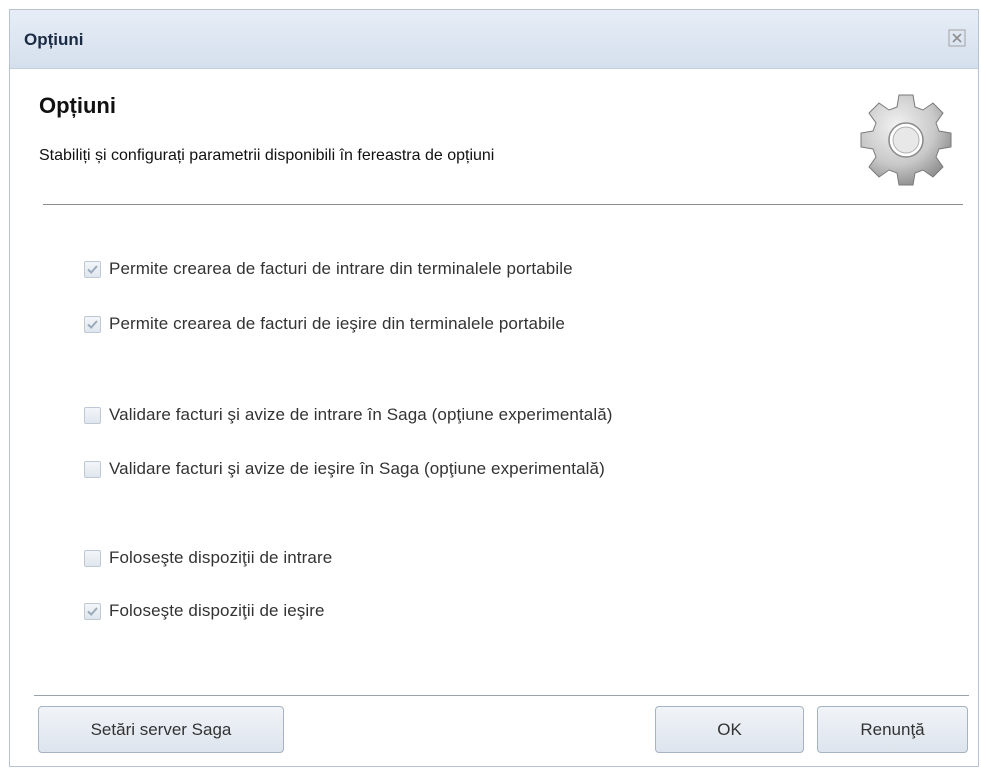 This screenshot has width=981, height=769. What do you see at coordinates (729, 729) in the screenshot?
I see `ok-button: OK` at bounding box center [729, 729].